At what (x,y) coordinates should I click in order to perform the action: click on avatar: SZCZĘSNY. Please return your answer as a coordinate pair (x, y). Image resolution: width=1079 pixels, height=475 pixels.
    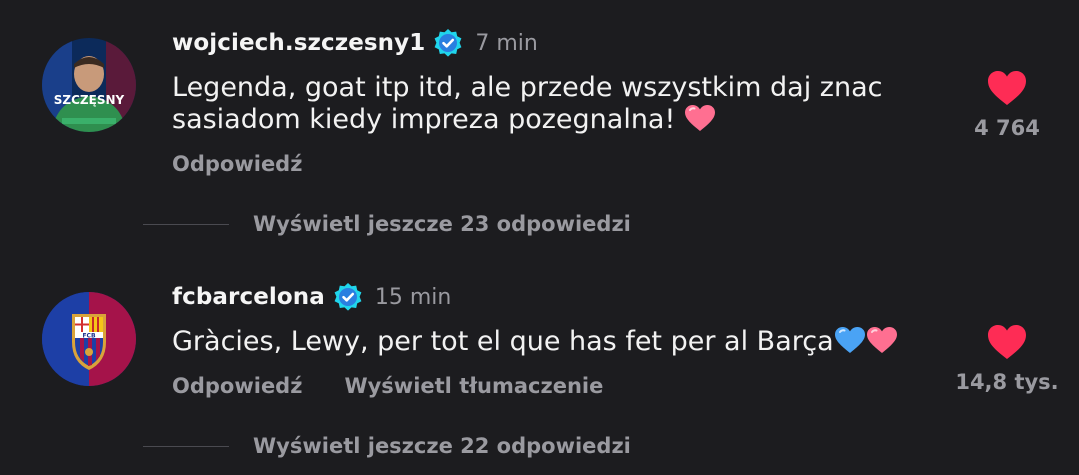
    Looking at the image, I should click on (89, 85).